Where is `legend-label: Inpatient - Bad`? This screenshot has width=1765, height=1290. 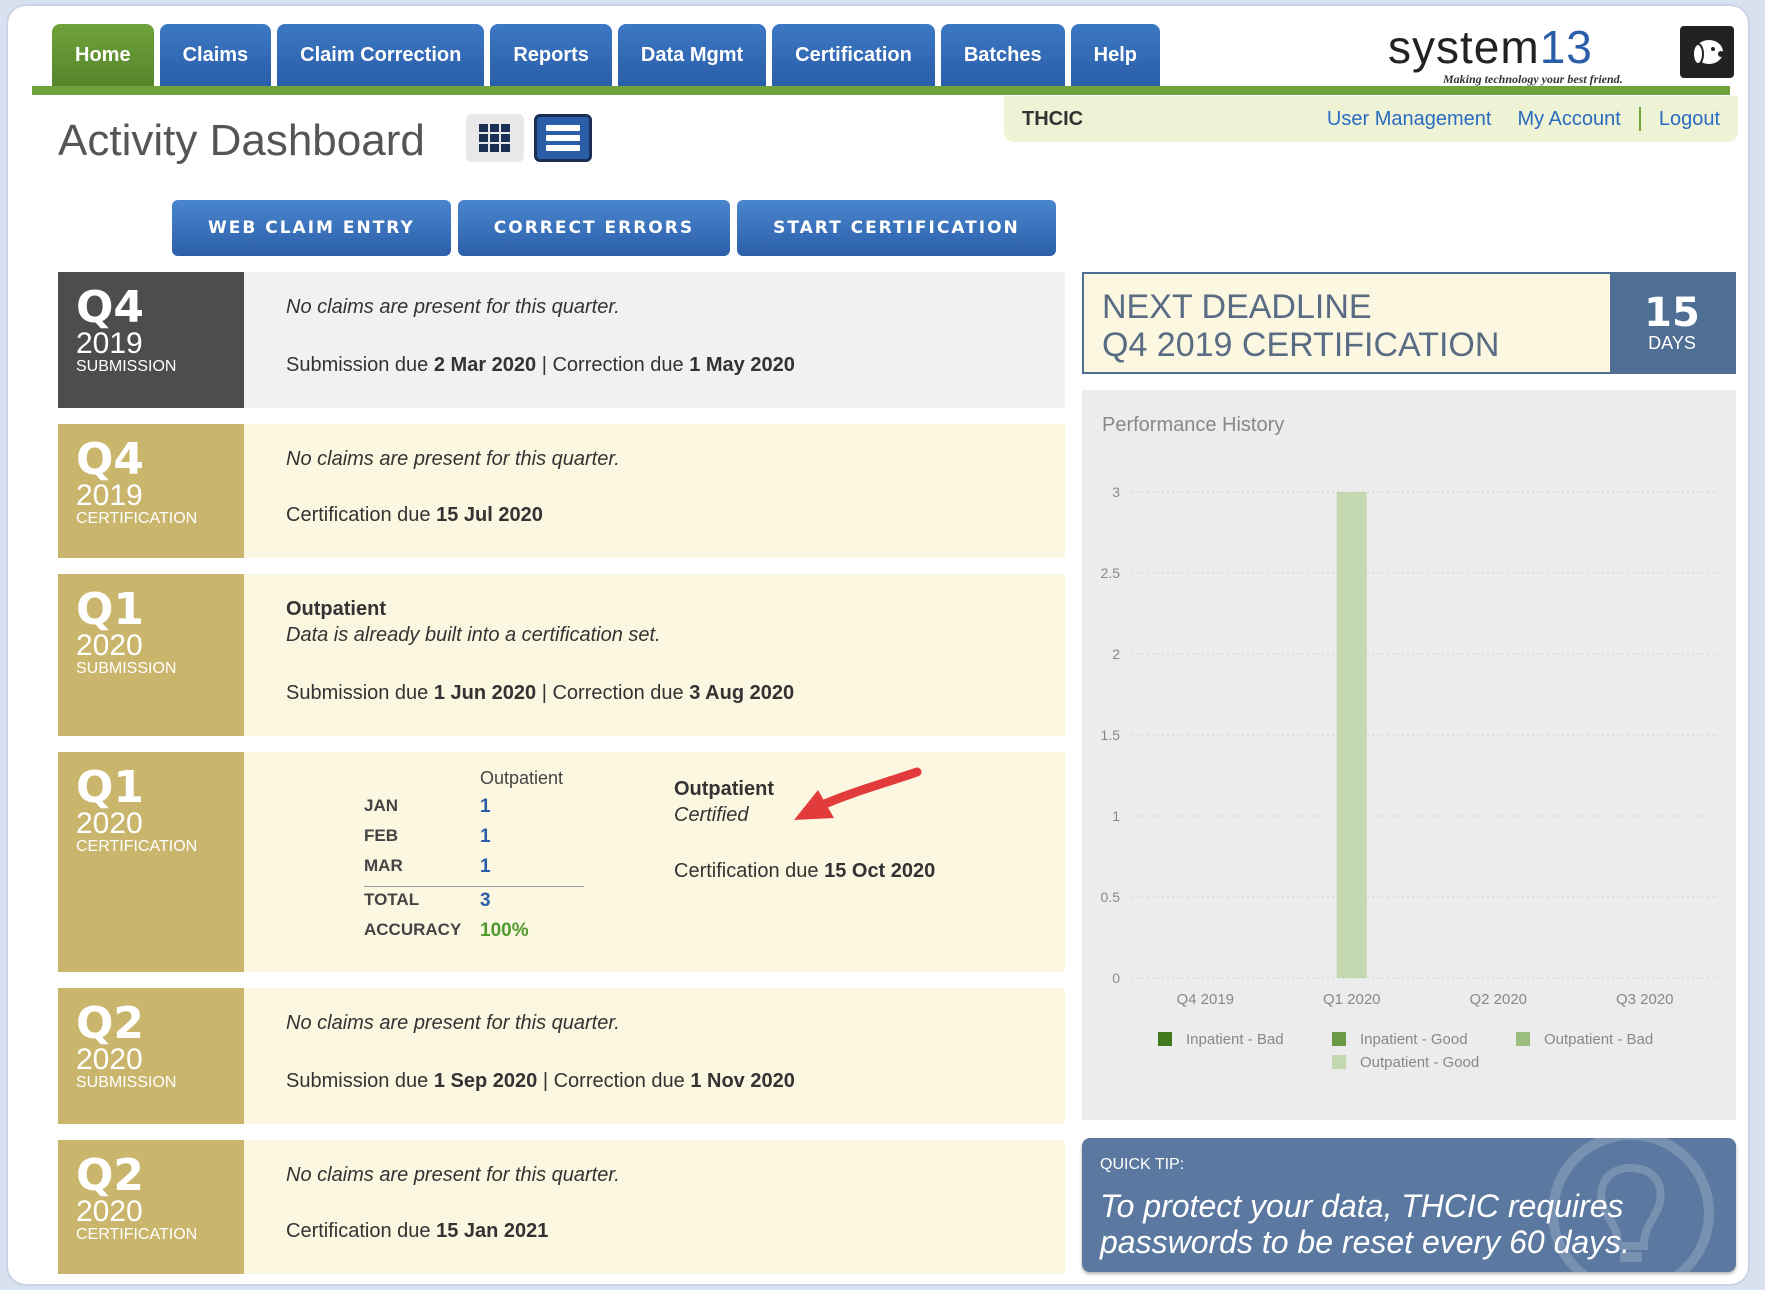
legend-label: Inpatient - Bad is located at coordinates (1235, 1039).